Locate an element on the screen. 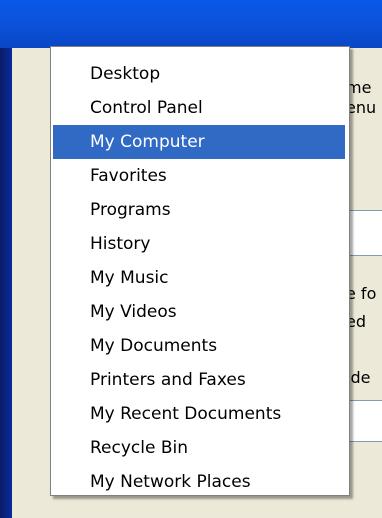 The image size is (382, 518). window-titlebar is located at coordinates (191, 24).